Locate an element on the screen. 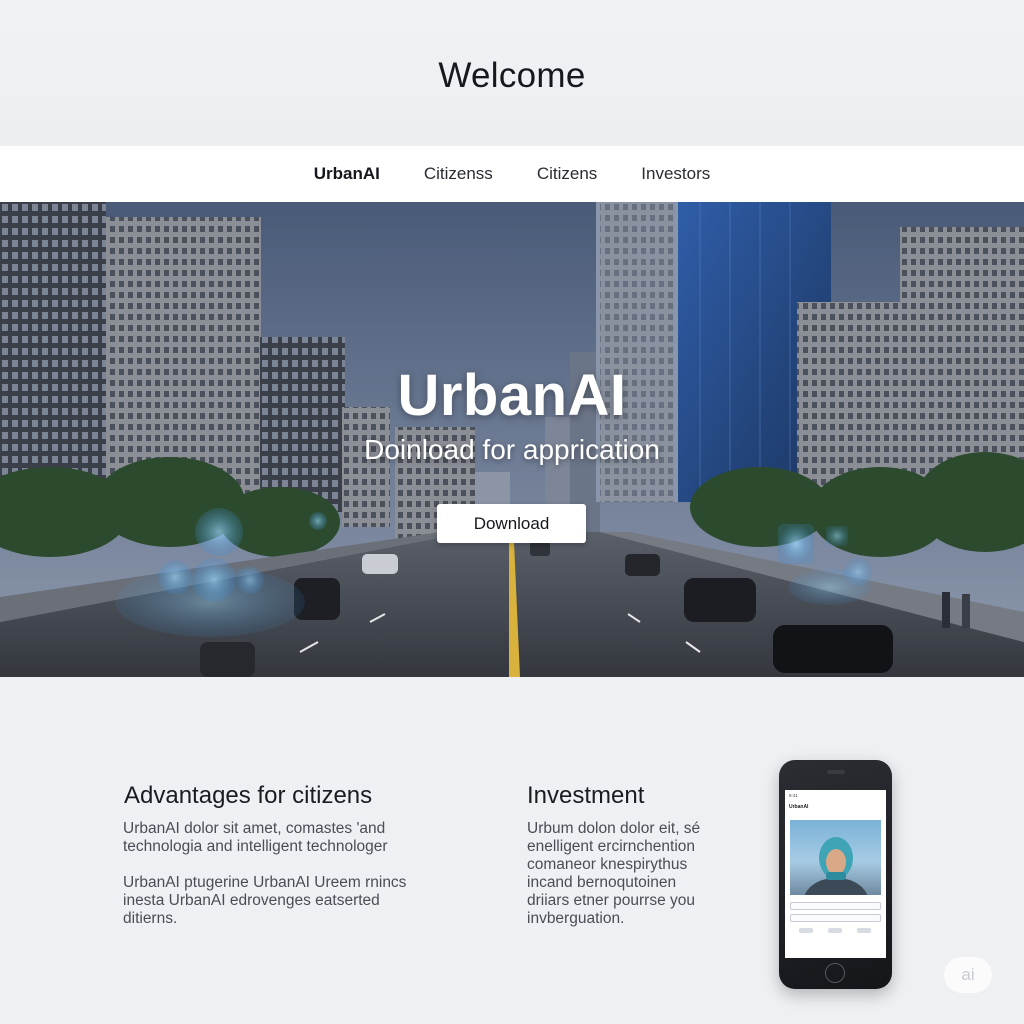  citizens-line: technologia and intelligent technologer is located at coordinates (255, 846).